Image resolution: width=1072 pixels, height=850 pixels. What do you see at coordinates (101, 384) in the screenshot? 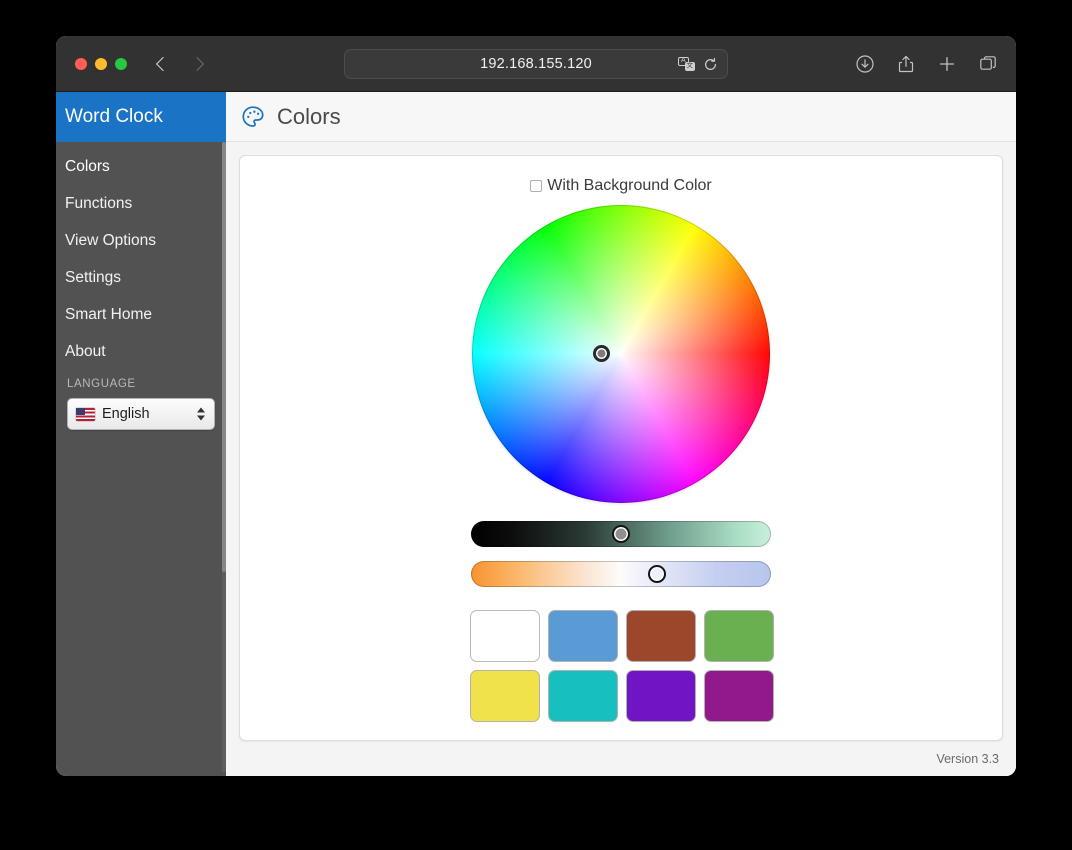
I see `language-section-label: LANGUAGE` at bounding box center [101, 384].